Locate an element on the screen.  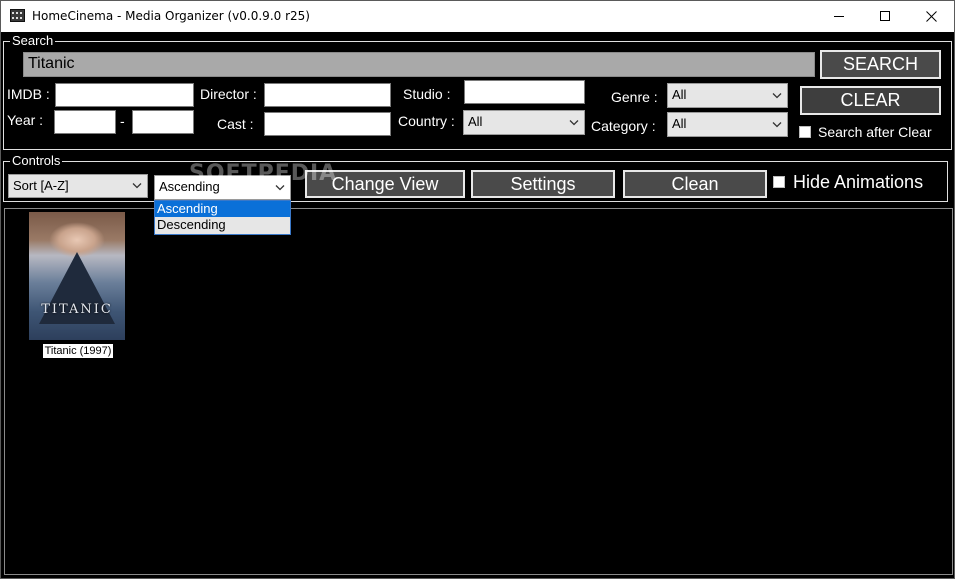
close-button is located at coordinates (931, 16).